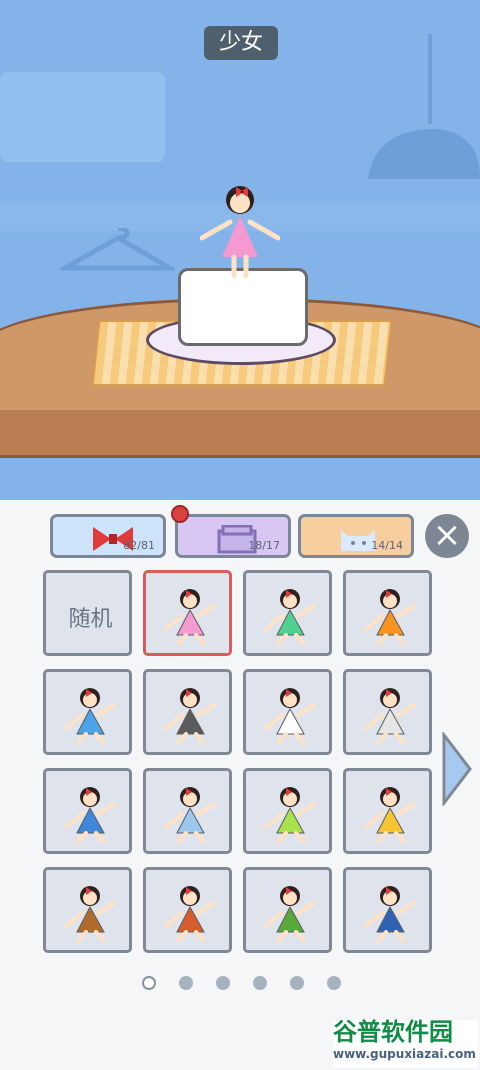 The height and width of the screenshot is (1070, 480). What do you see at coordinates (457, 769) in the screenshot?
I see `next-page-button` at bounding box center [457, 769].